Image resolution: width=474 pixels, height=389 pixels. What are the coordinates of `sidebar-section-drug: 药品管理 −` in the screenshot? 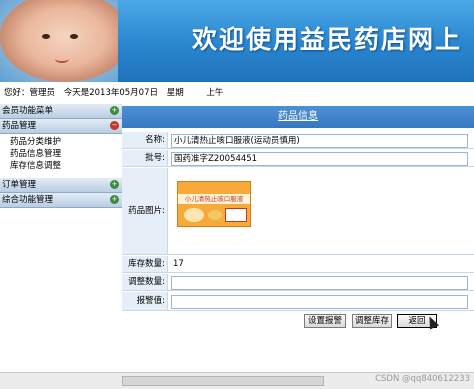 It's located at (61, 126).